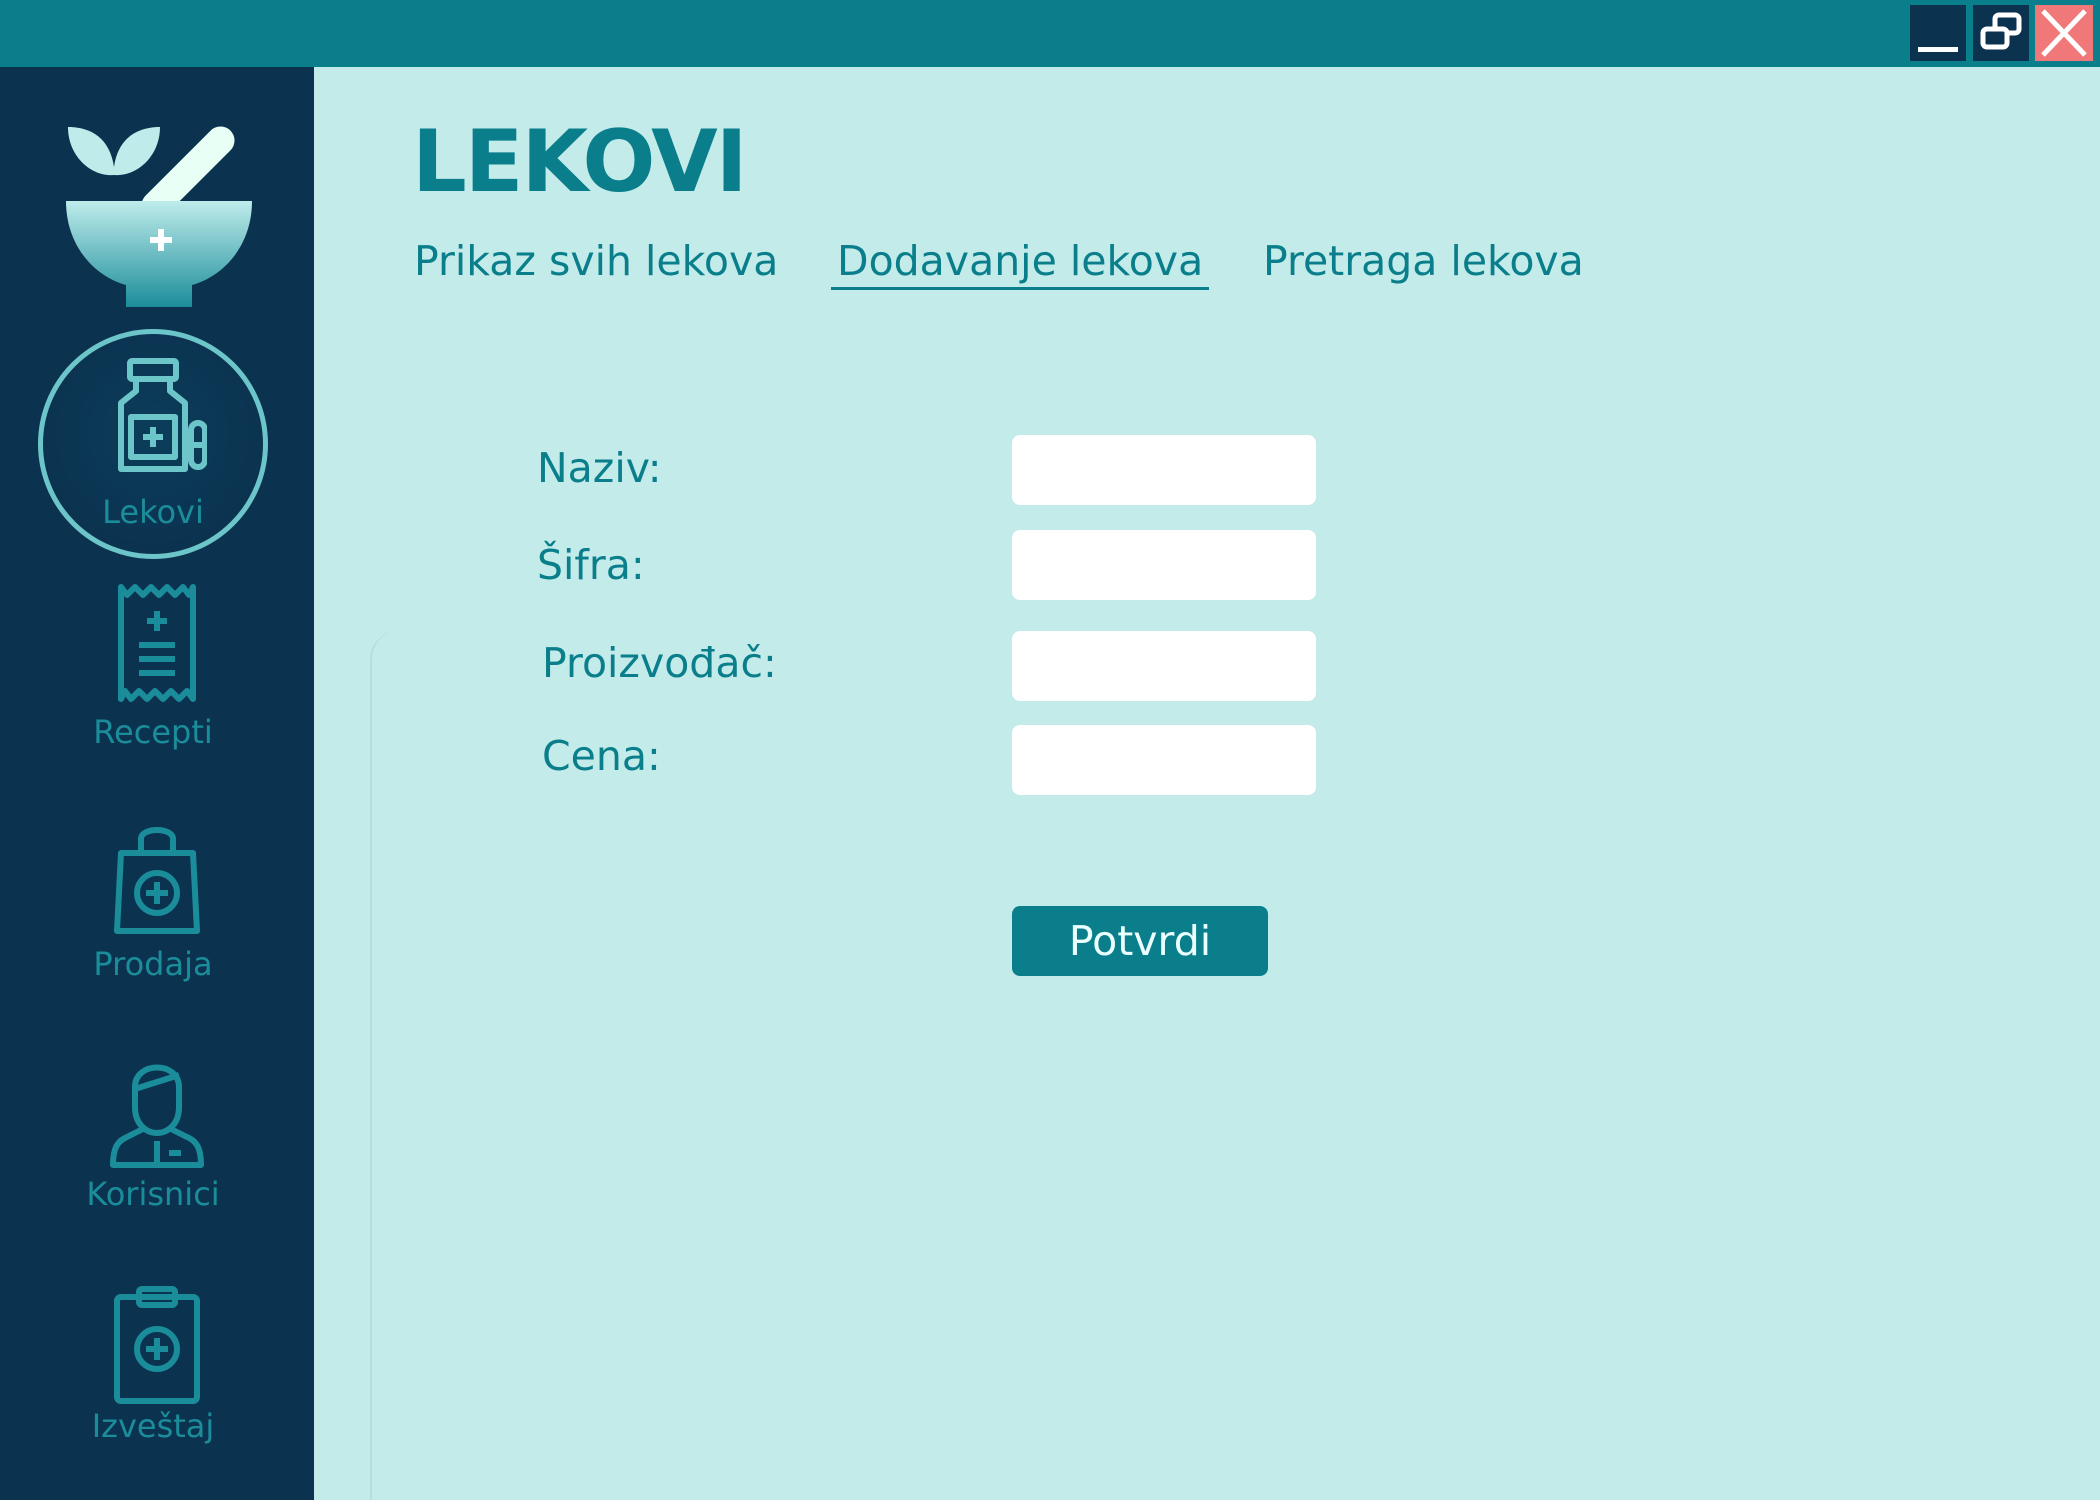  Describe the element at coordinates (601, 756) in the screenshot. I see `cena-label: Cena:` at that location.